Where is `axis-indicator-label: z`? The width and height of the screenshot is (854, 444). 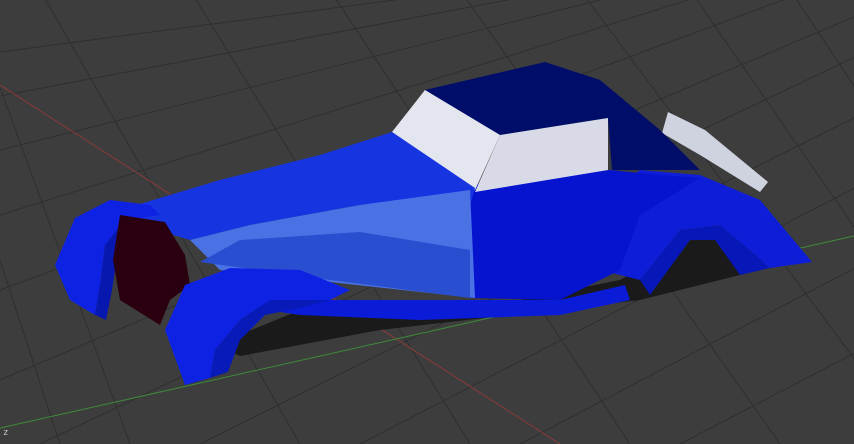 axis-indicator-label: z is located at coordinates (6, 433).